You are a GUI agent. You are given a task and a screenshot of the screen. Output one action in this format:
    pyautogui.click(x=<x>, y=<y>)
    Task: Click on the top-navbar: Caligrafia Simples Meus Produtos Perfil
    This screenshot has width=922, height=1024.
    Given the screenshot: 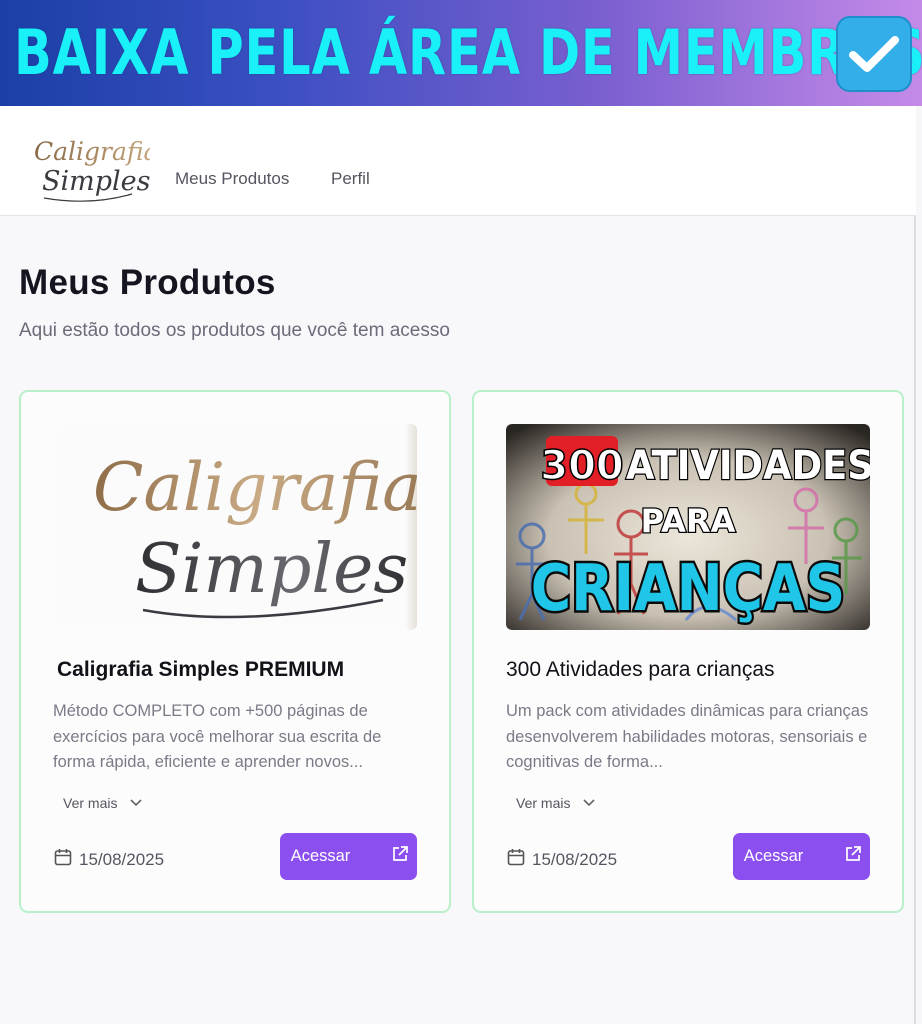 What is the action you would take?
    pyautogui.click(x=458, y=161)
    